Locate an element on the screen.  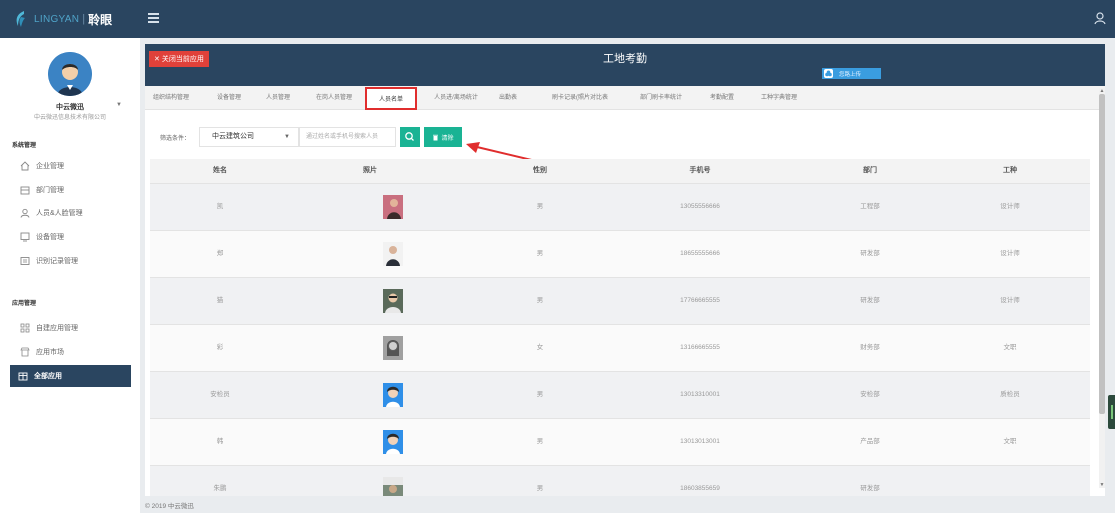
upload-button: 您路上传 is located at coordinates (851, 73).